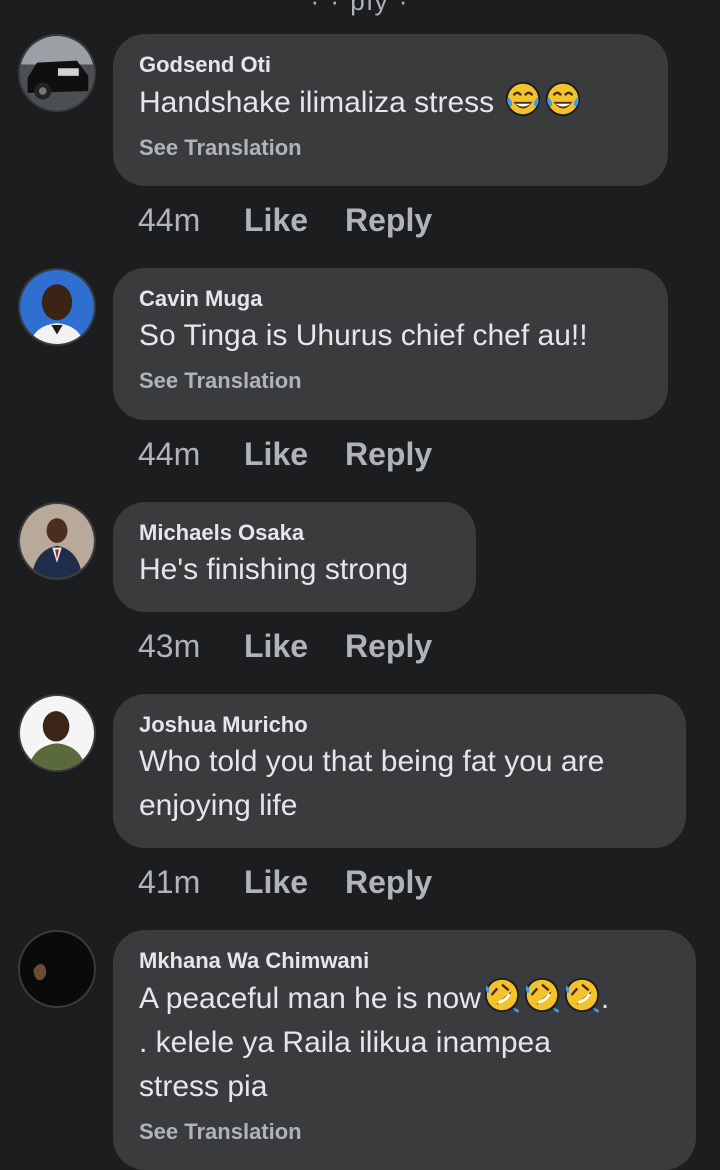  What do you see at coordinates (218, 805) in the screenshot?
I see `comment-text-line: enjoying life` at bounding box center [218, 805].